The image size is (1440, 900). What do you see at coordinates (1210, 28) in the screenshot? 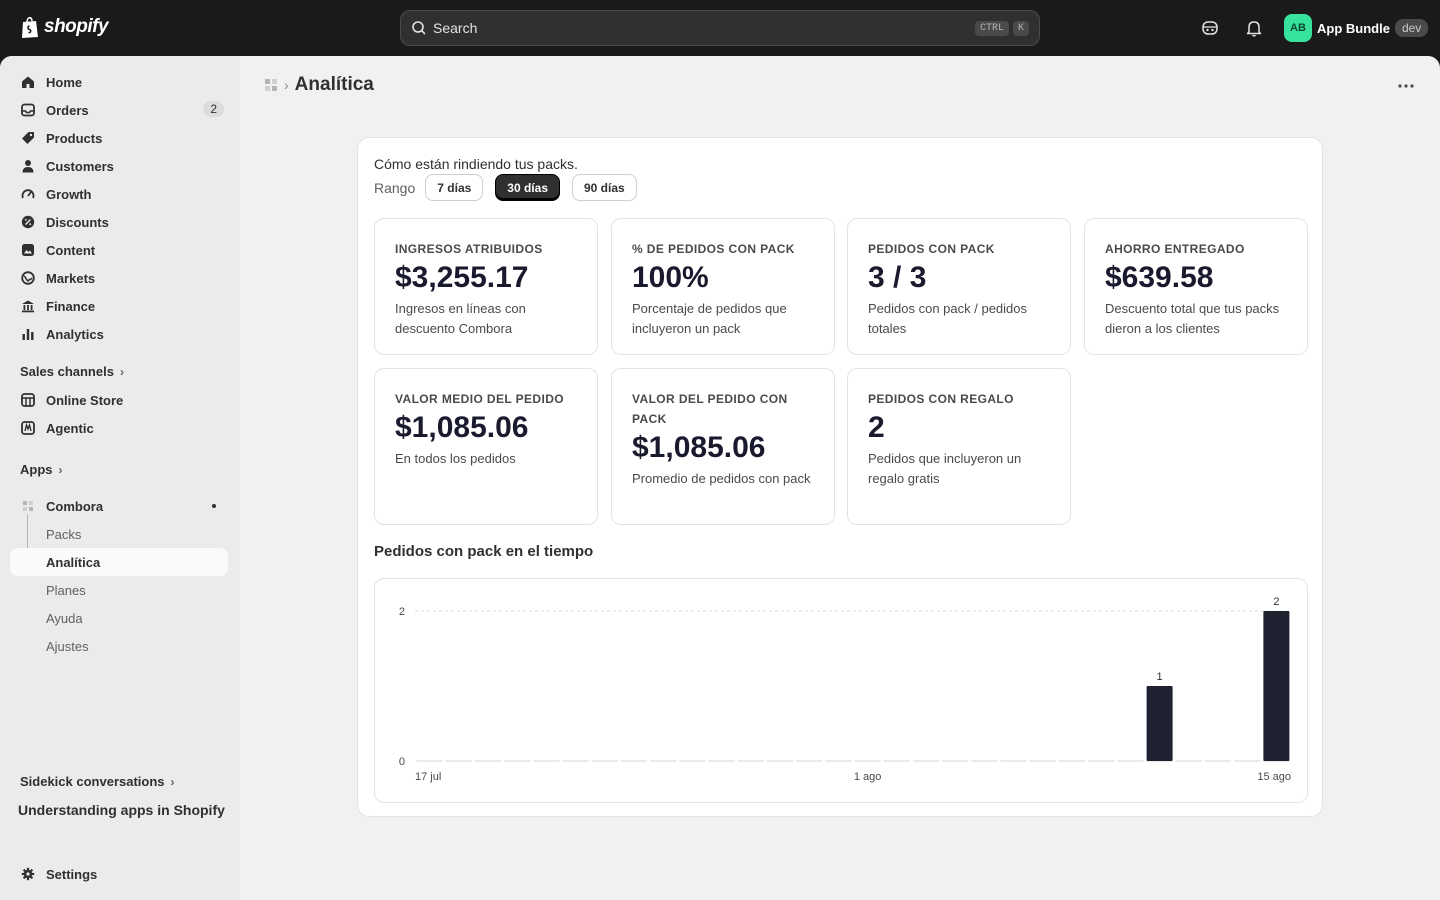
I see `sidekick-icon` at bounding box center [1210, 28].